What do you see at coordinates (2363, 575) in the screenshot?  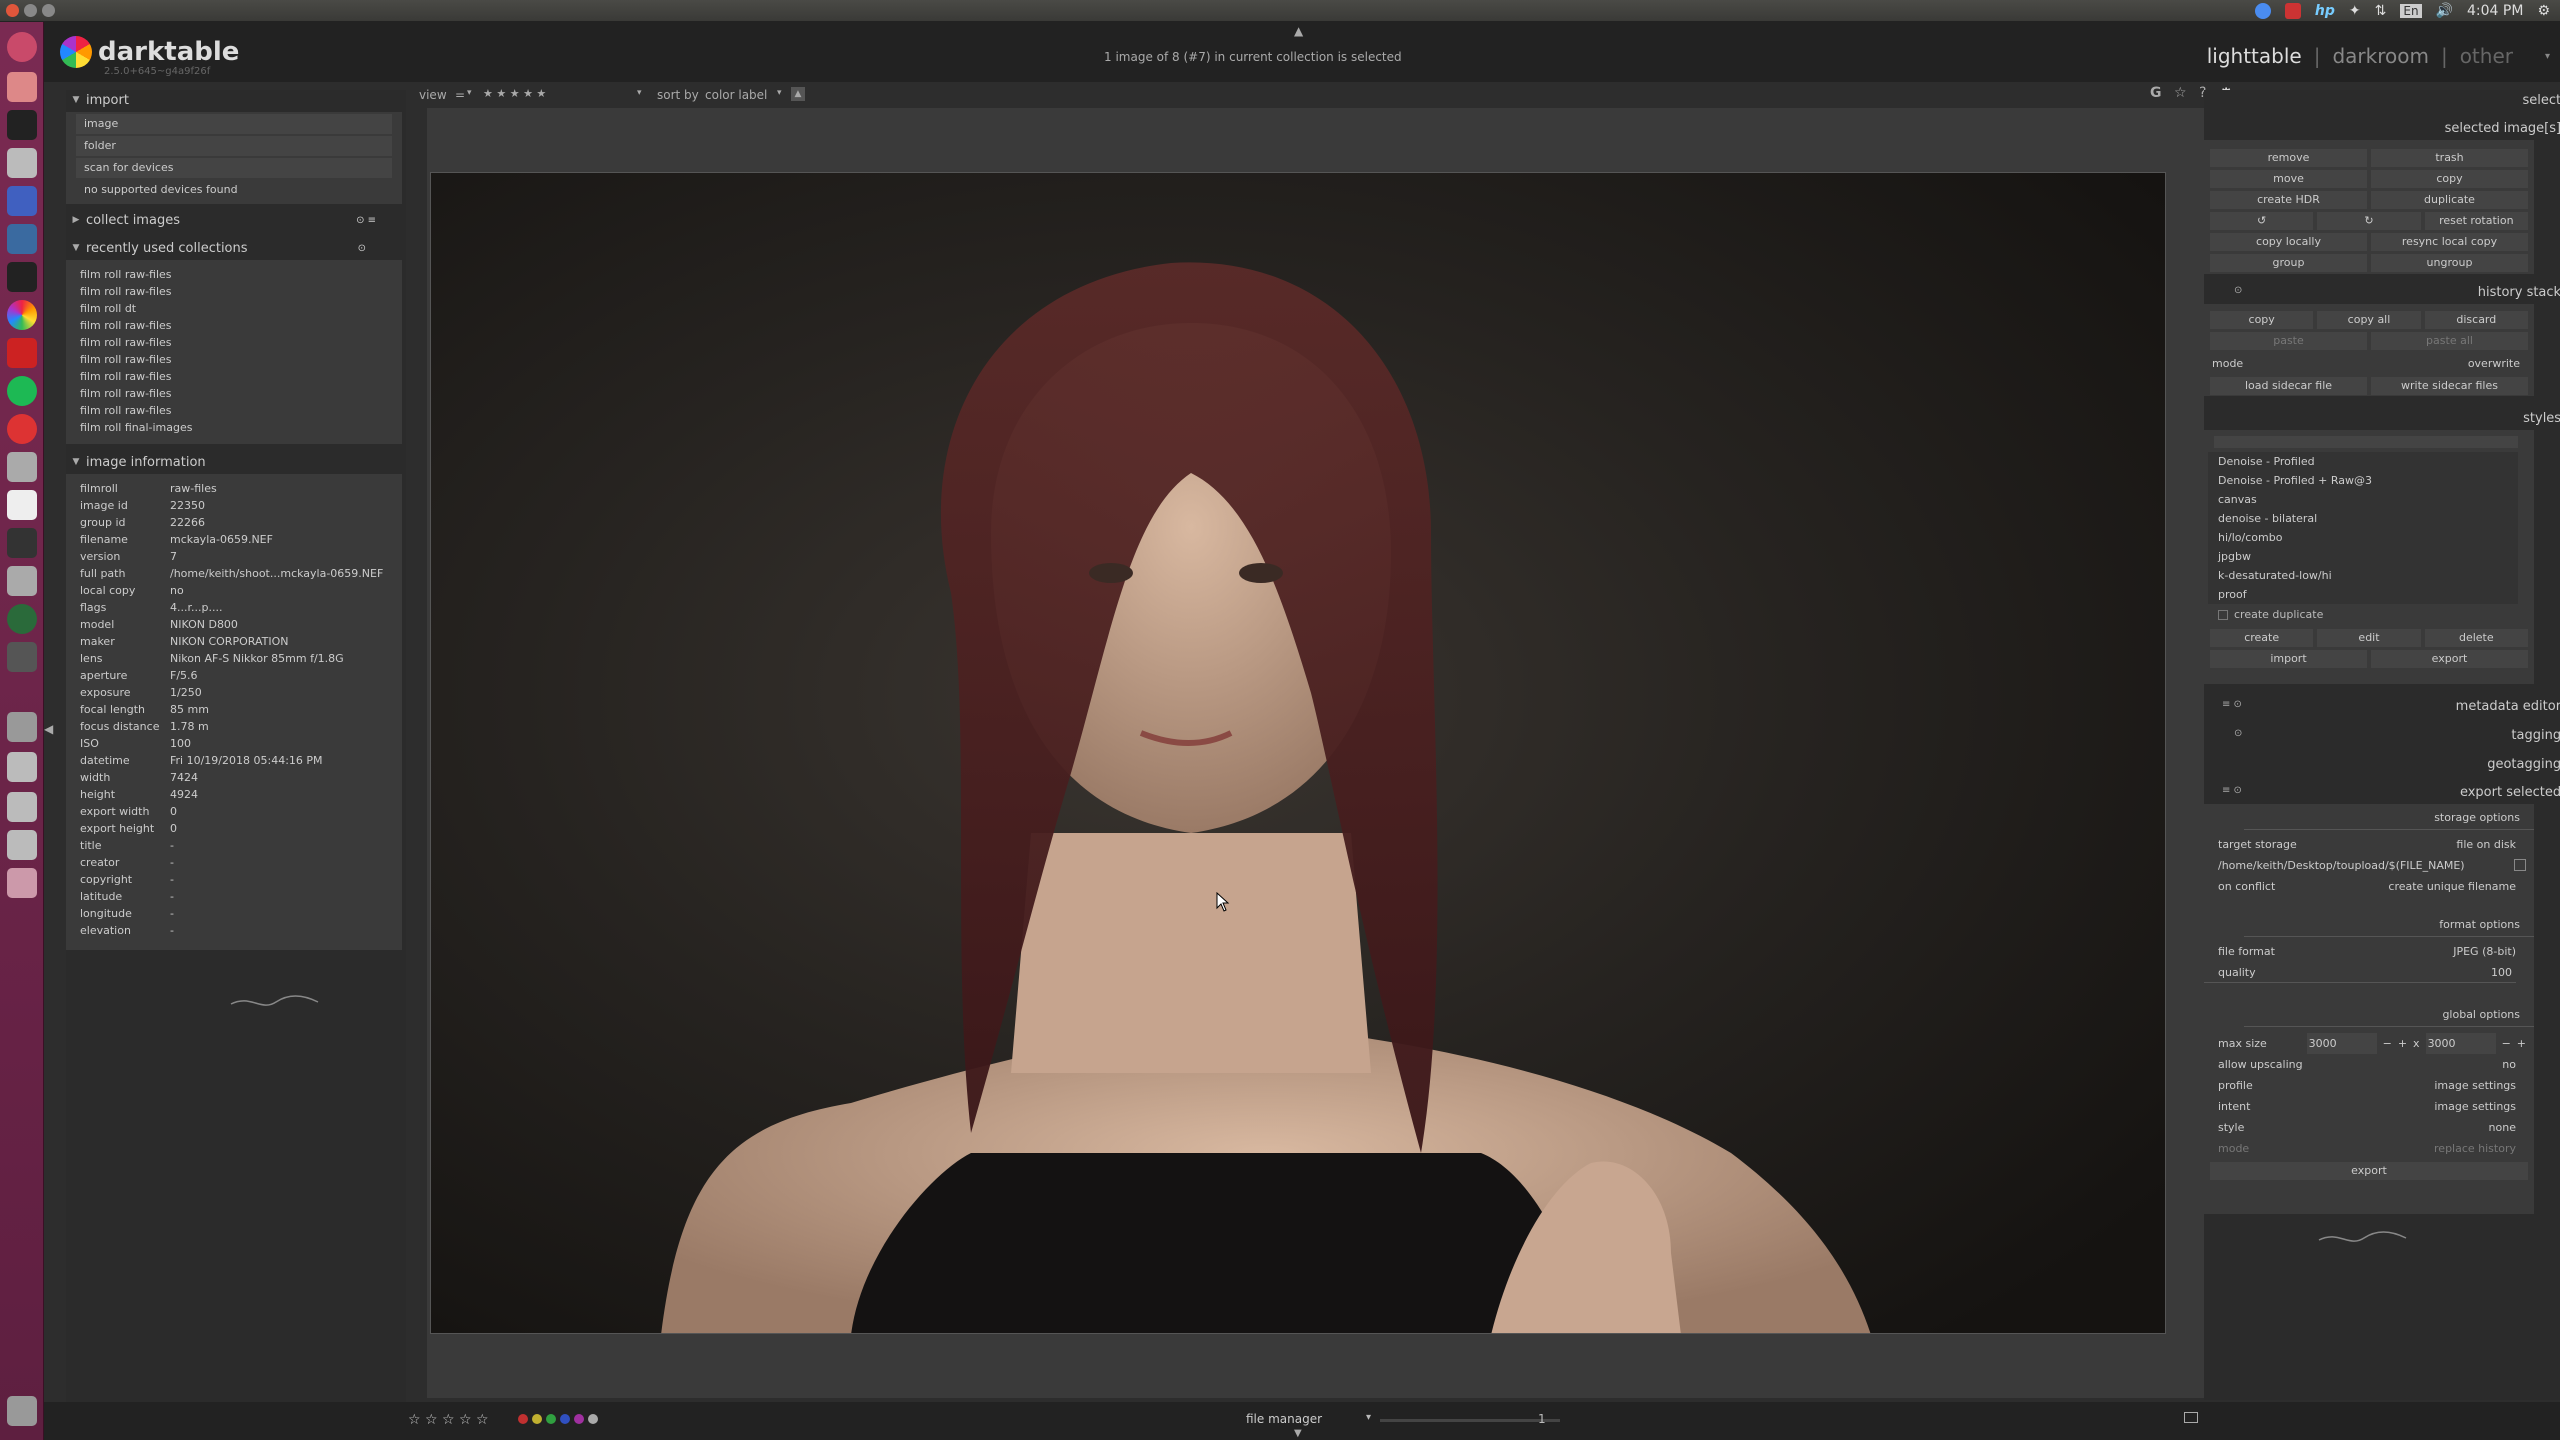 I see `style-list-item: k-desaturated-low/hi` at bounding box center [2363, 575].